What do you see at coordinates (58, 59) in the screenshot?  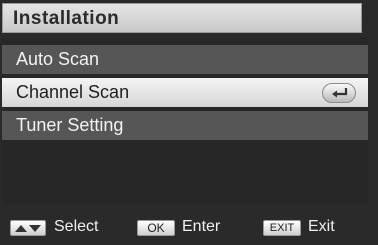 I see `menu-item-label: Auto Scan` at bounding box center [58, 59].